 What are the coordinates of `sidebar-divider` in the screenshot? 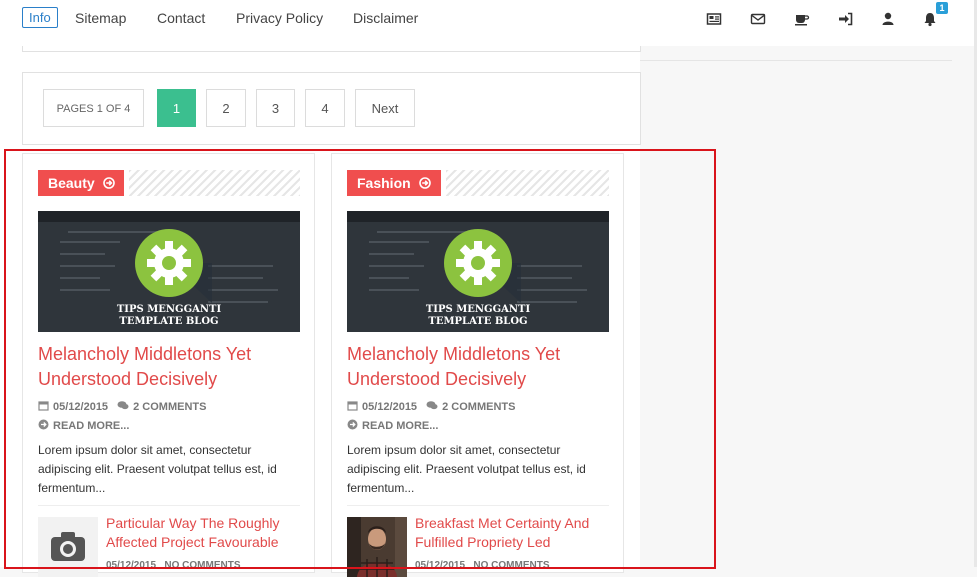 It's located at (796, 60).